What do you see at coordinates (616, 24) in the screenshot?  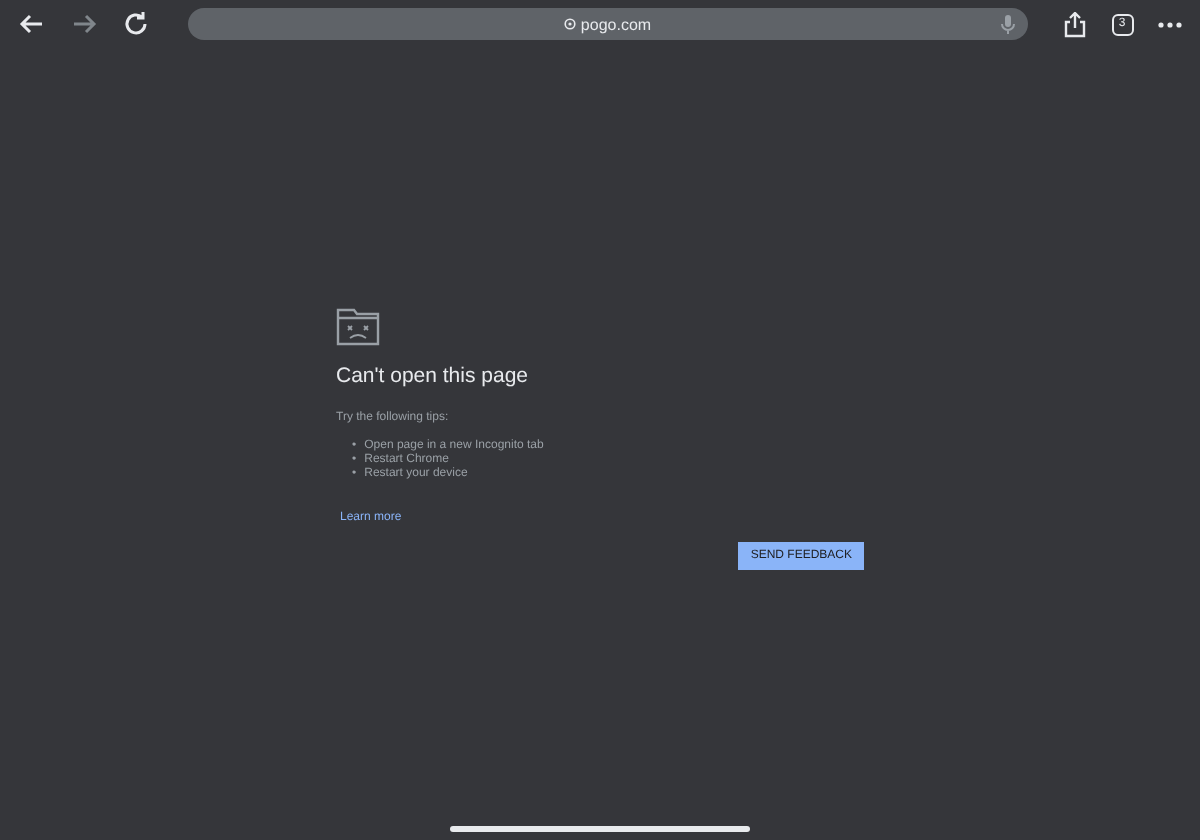 I see `url-text: pogo.com` at bounding box center [616, 24].